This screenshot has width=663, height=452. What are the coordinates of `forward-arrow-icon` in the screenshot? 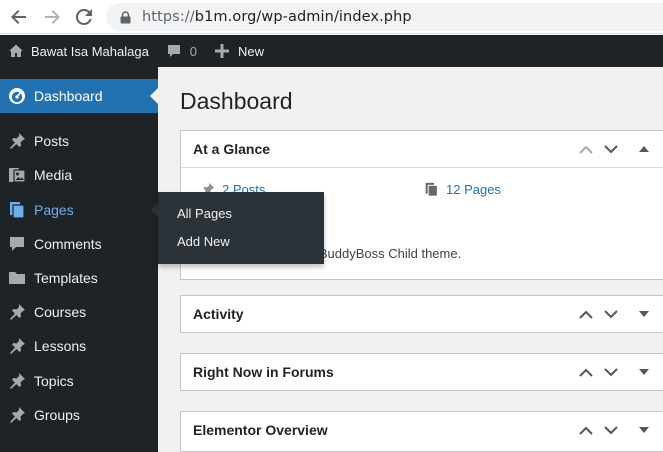 It's located at (52, 17).